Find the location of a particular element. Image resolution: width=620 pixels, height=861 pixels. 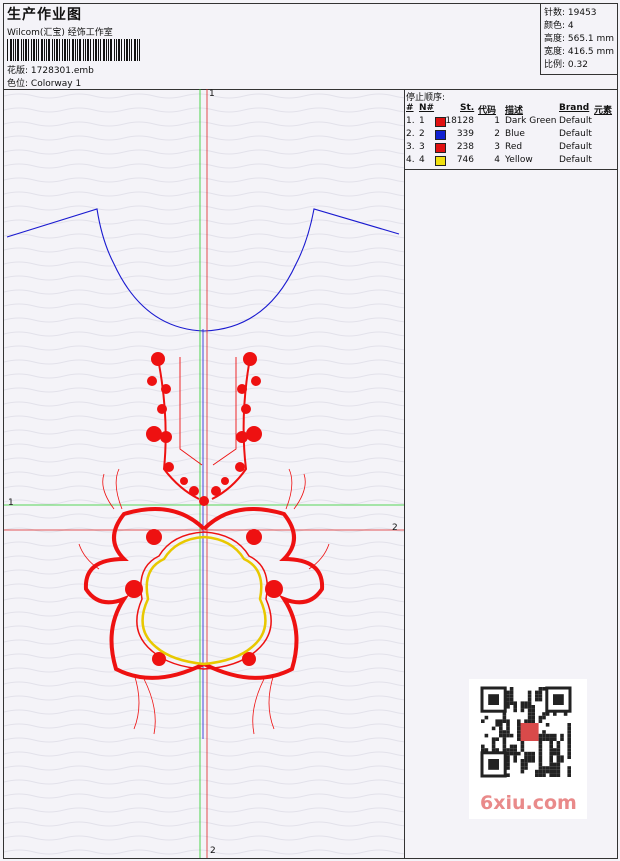

thread-code: 4 is located at coordinates (497, 160).